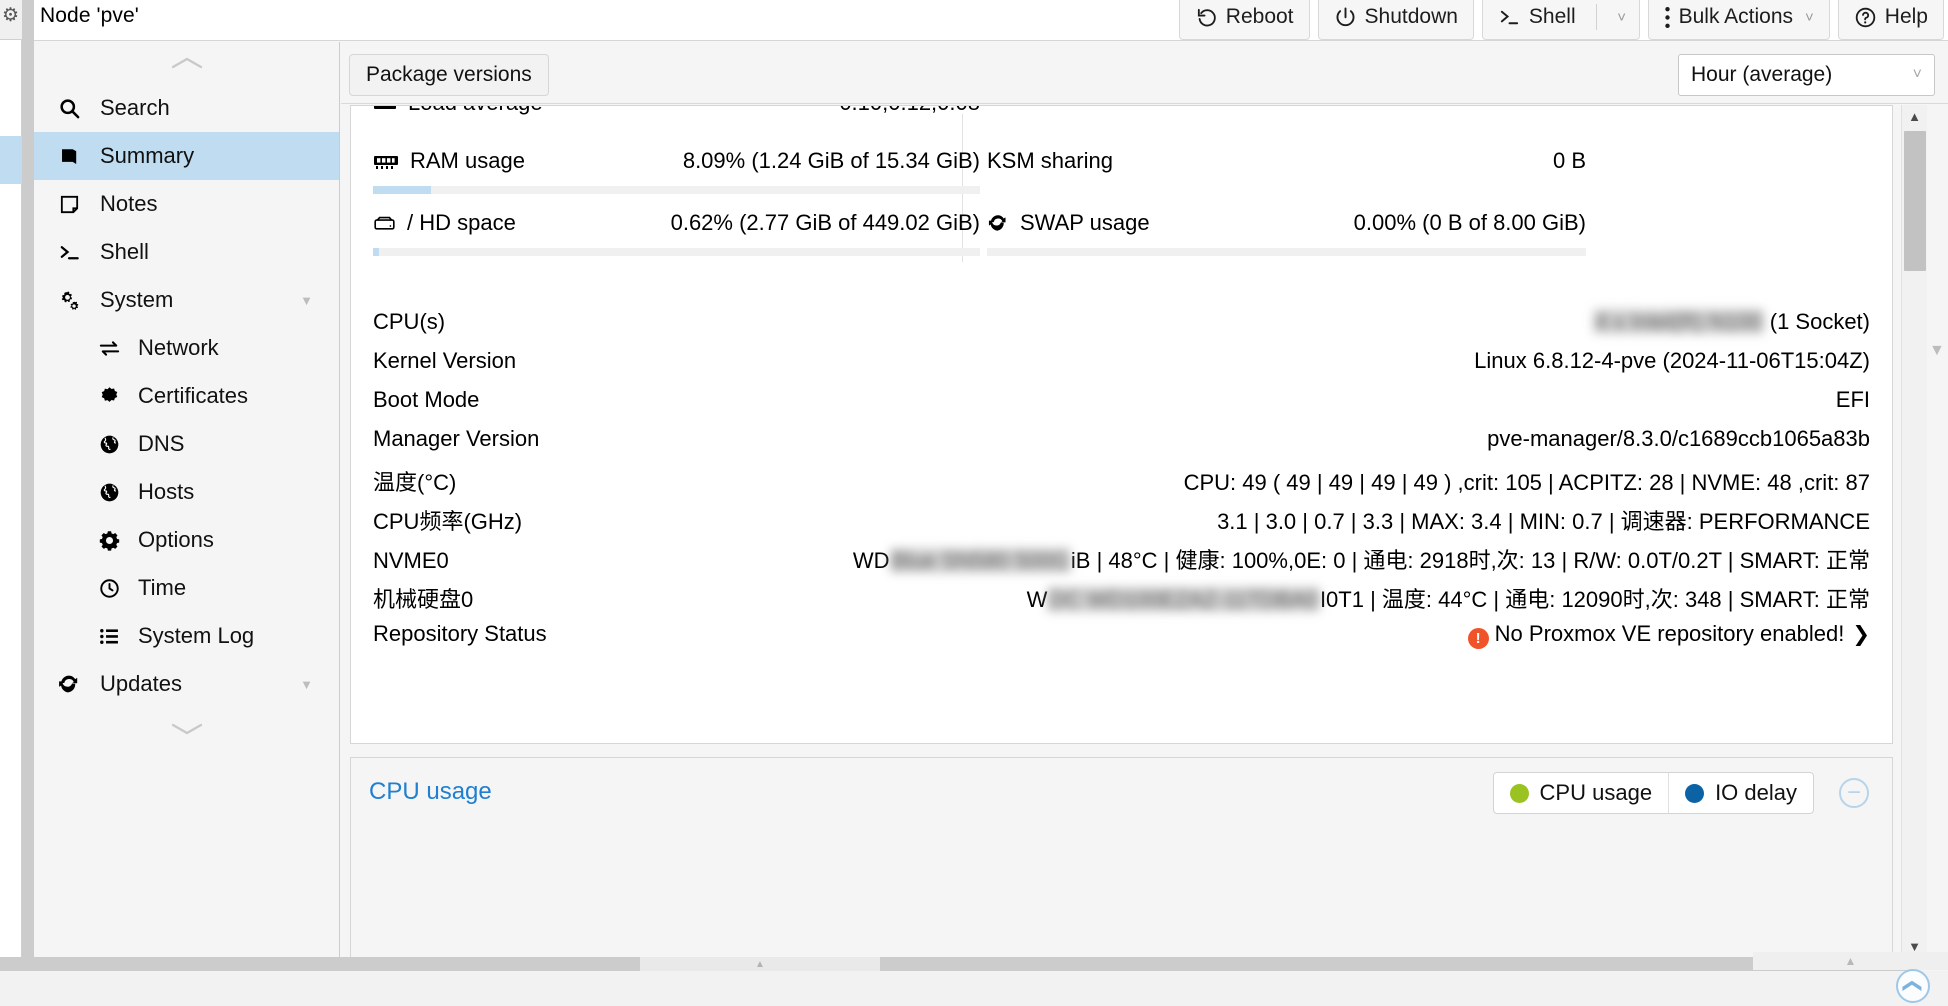 Image resolution: width=1948 pixels, height=1006 pixels. What do you see at coordinates (186, 348) in the screenshot?
I see `sidebar-item-network: Network` at bounding box center [186, 348].